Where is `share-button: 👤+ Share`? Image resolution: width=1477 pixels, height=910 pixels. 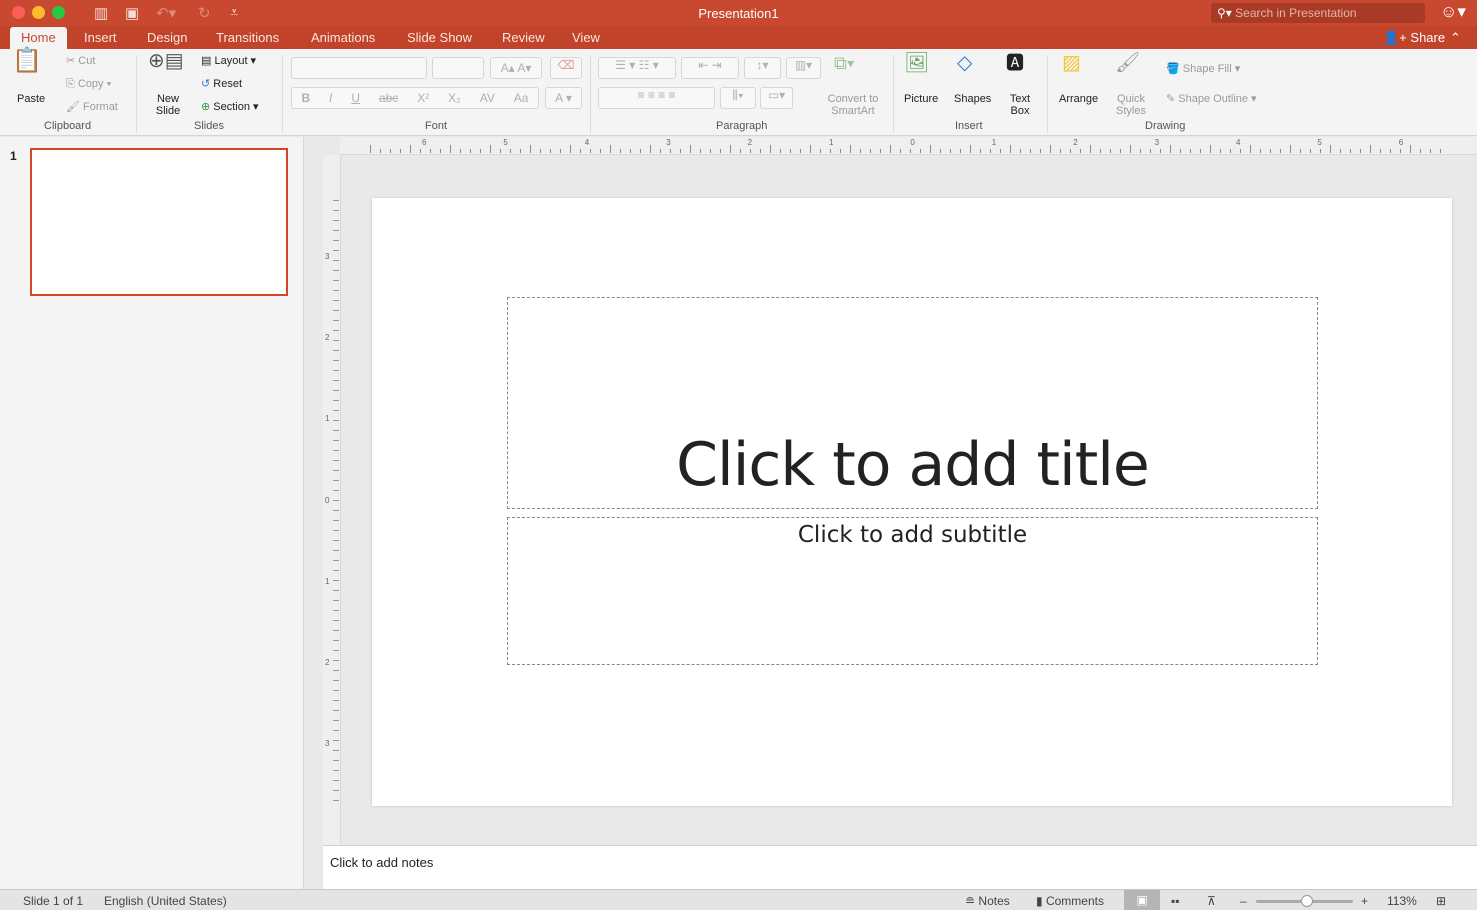 share-button: 👤+ Share is located at coordinates (1414, 38).